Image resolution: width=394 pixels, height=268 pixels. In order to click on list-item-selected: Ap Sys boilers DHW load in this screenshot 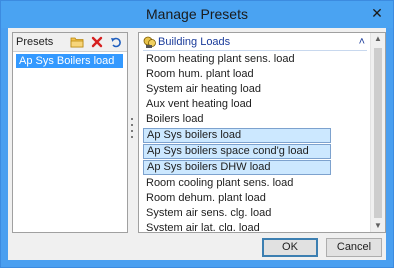, I will do `click(237, 167)`.